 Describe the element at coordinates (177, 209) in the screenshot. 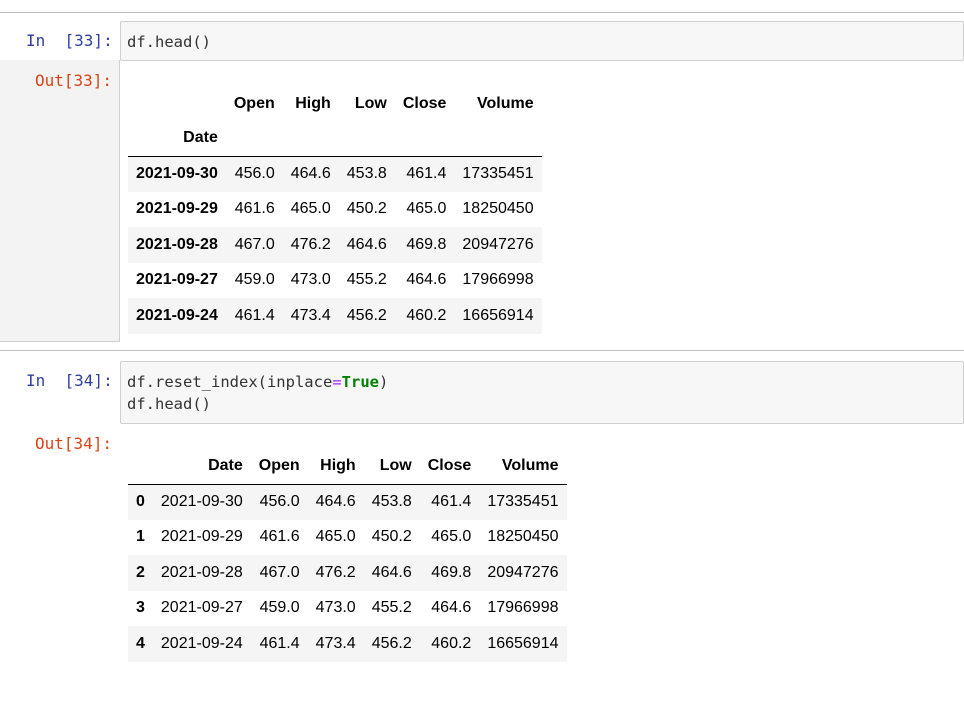

I see `row-index: 2021-09-29` at that location.